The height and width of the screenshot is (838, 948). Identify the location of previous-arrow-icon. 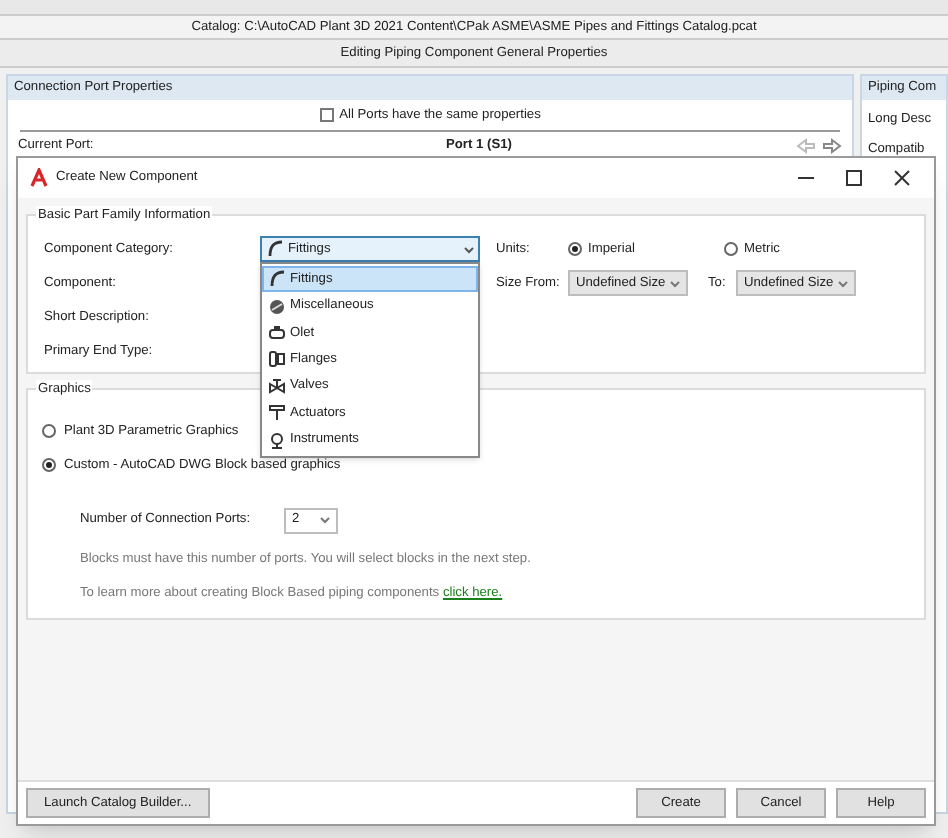
(806, 146).